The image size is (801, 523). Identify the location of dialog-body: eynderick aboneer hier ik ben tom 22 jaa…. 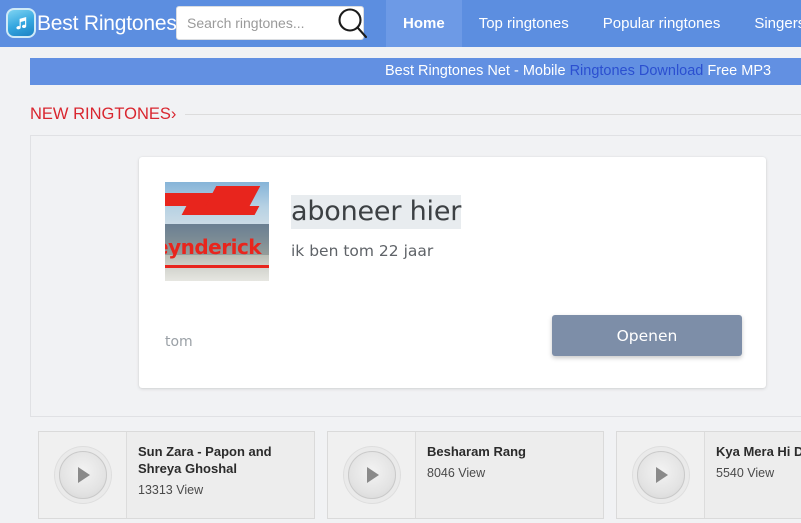
(313, 231).